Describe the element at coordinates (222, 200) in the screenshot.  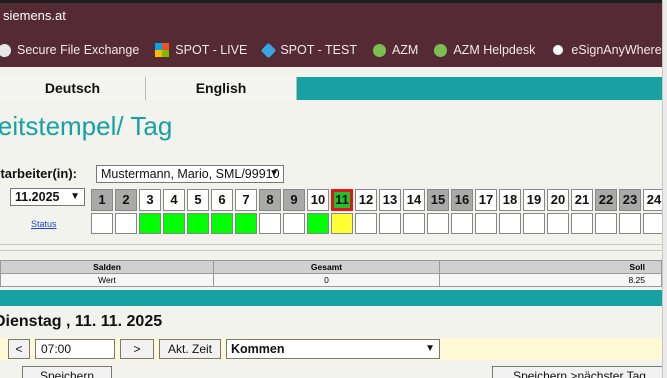
I see `day-cell: 6` at that location.